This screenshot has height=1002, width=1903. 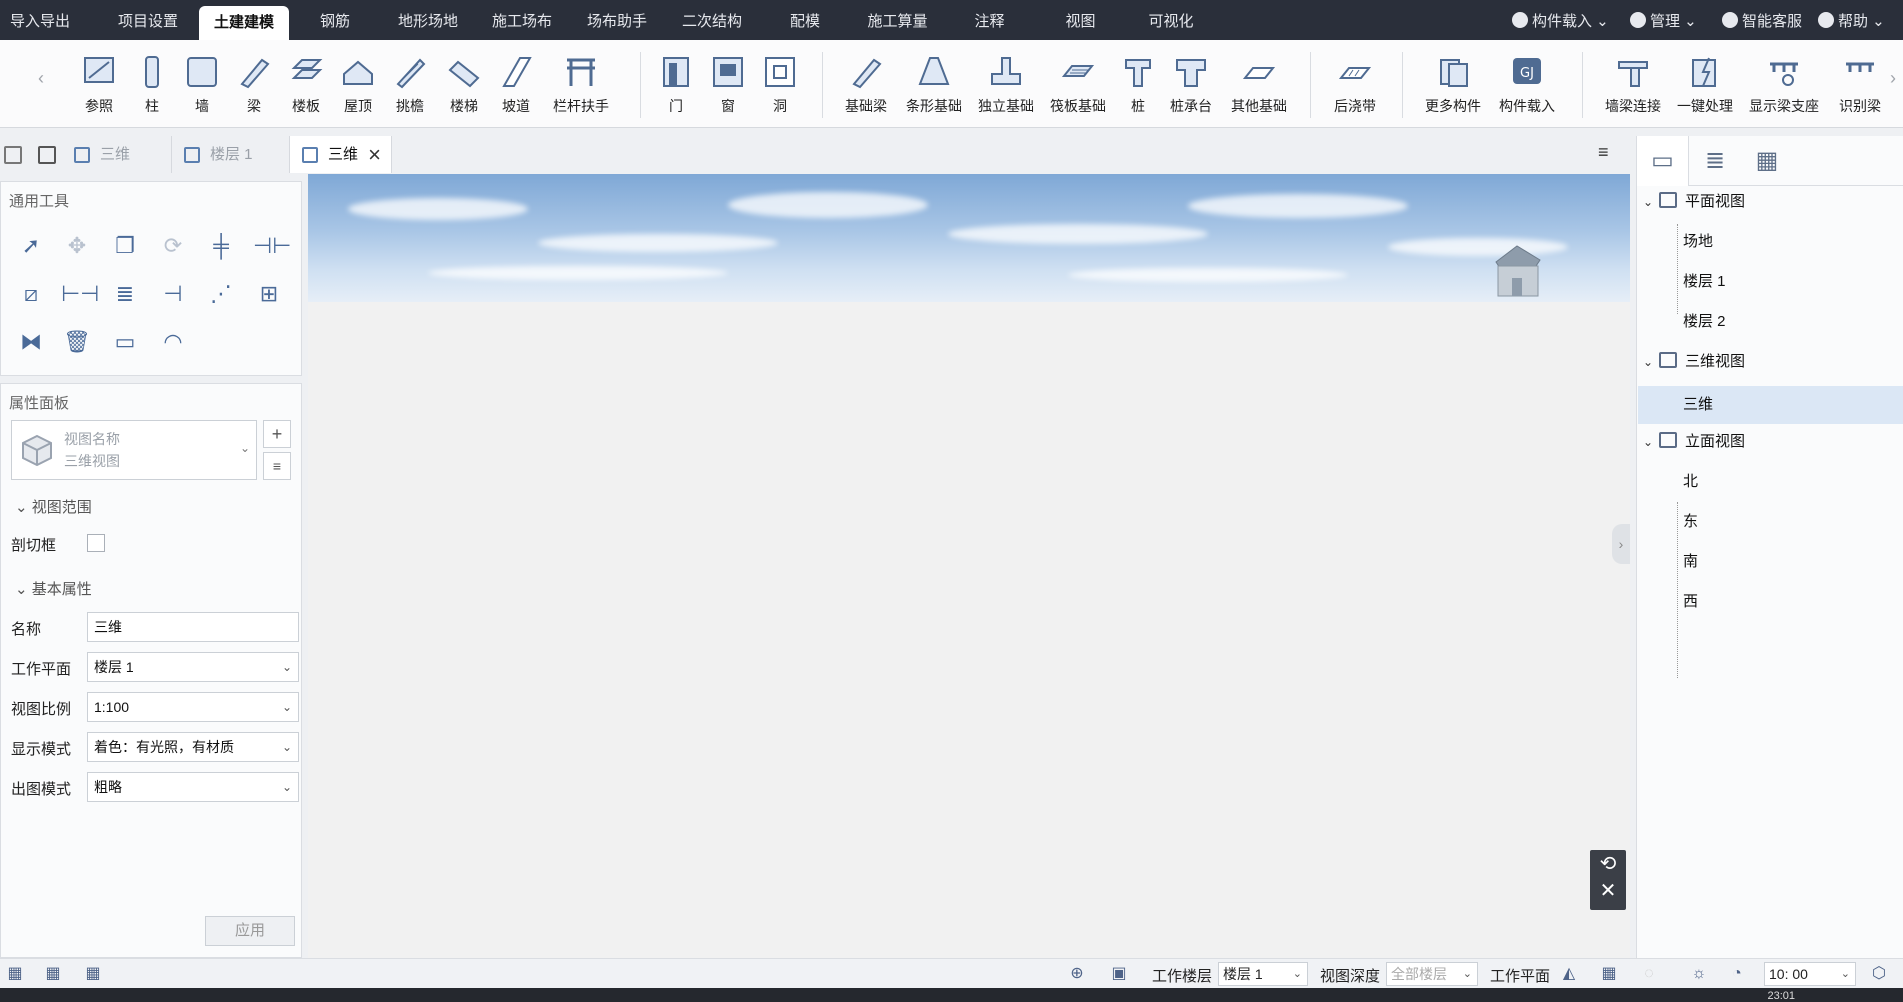 I want to click on tab-annotation: 注释, so click(x=989, y=20).